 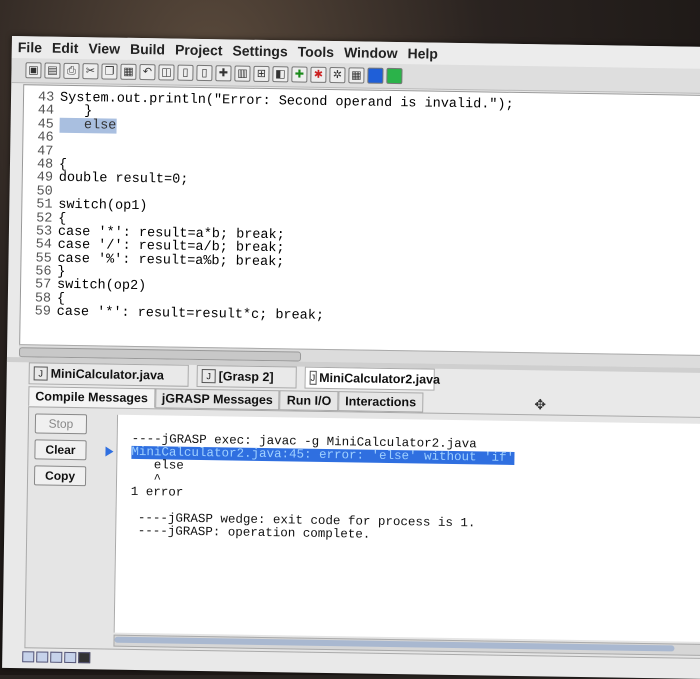 What do you see at coordinates (371, 52) in the screenshot?
I see `menu-window: Window` at bounding box center [371, 52].